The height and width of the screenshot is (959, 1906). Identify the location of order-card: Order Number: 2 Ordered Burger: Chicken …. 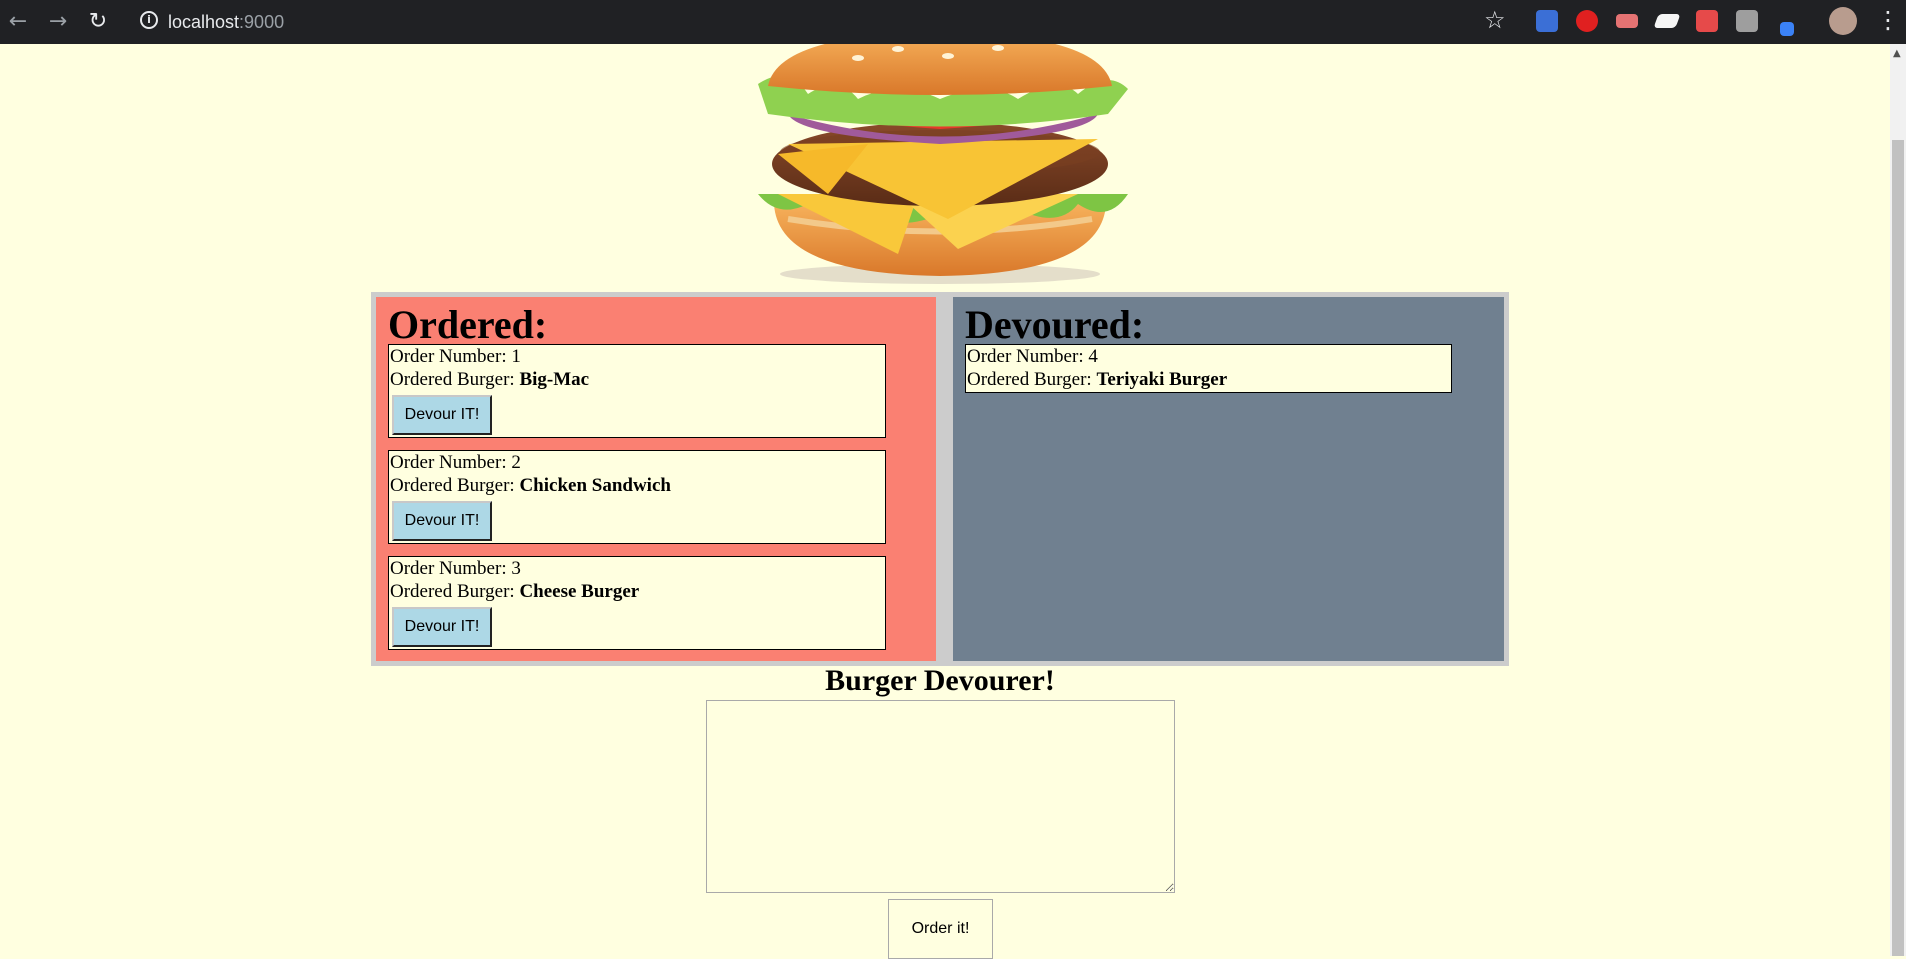
(637, 497).